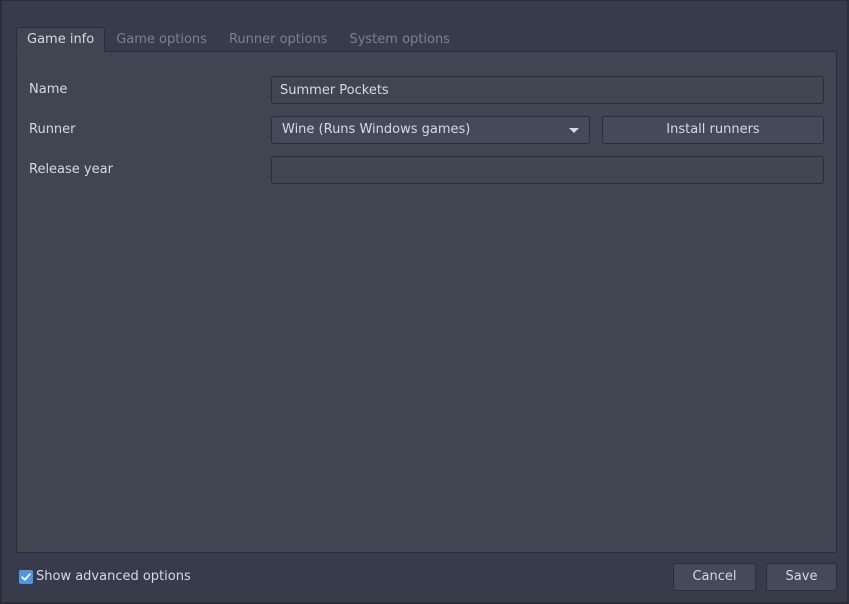  I want to click on name-label: Name, so click(48, 89).